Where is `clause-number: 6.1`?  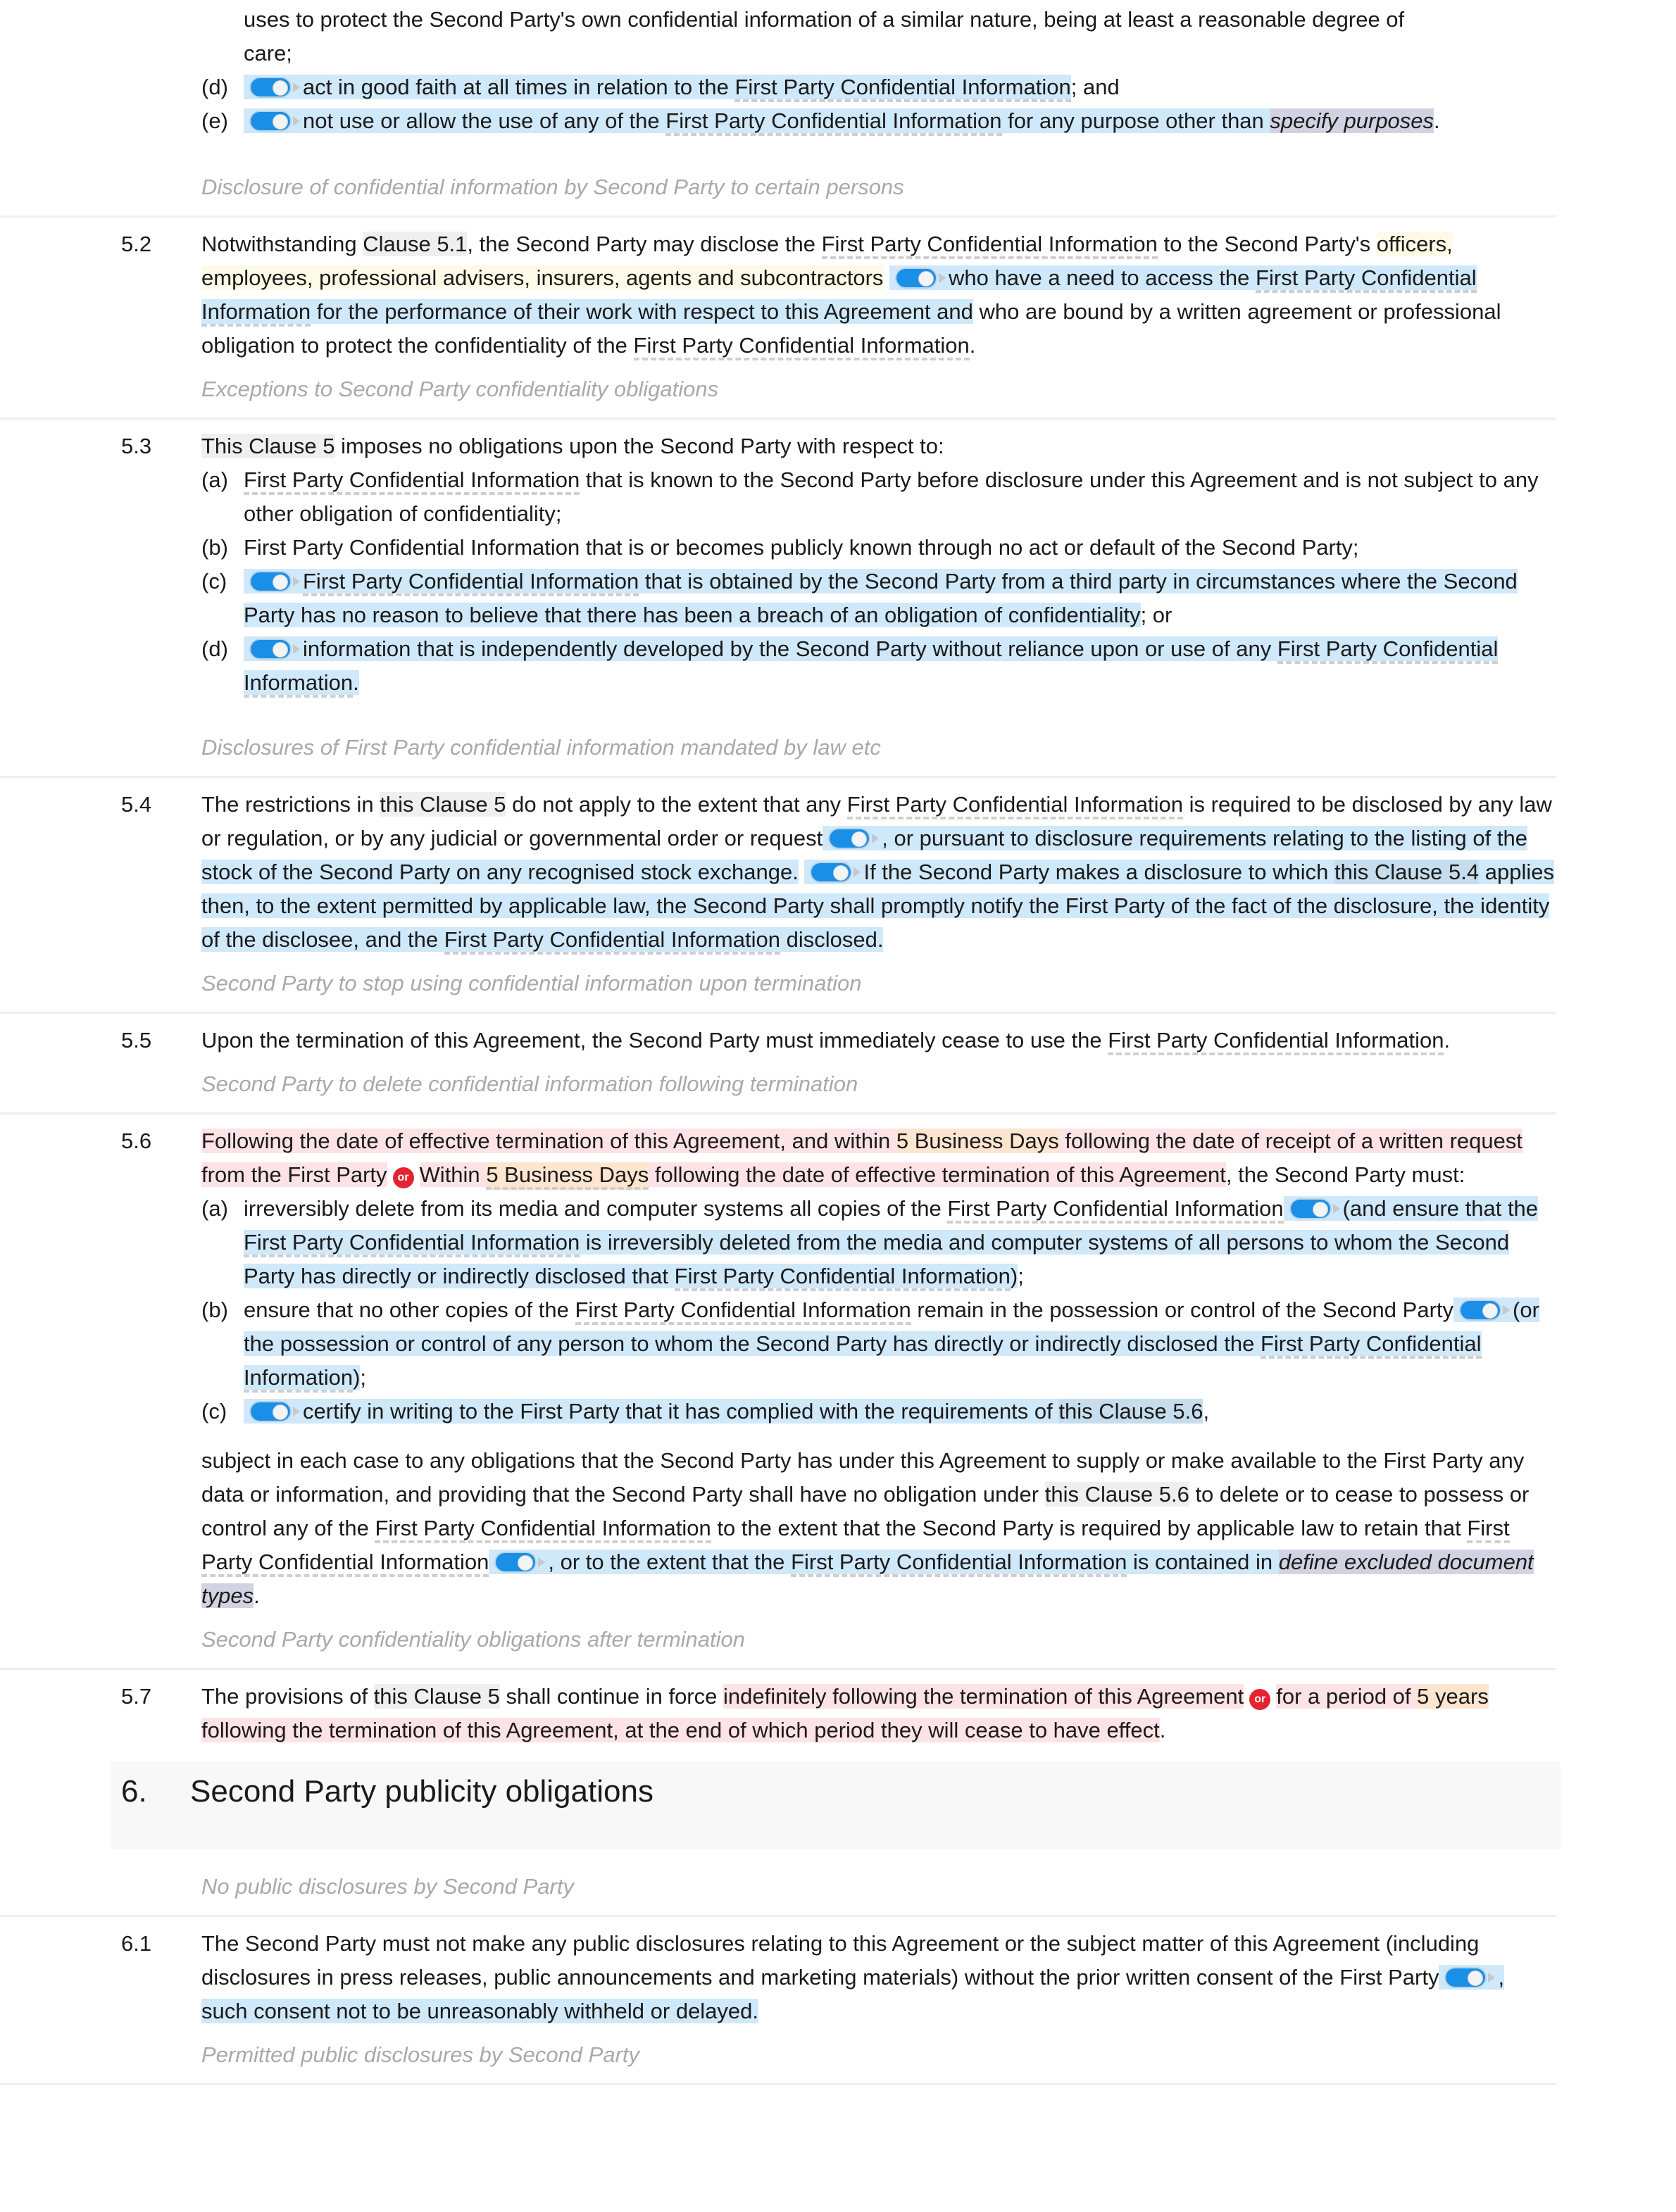 clause-number: 6.1 is located at coordinates (137, 1943).